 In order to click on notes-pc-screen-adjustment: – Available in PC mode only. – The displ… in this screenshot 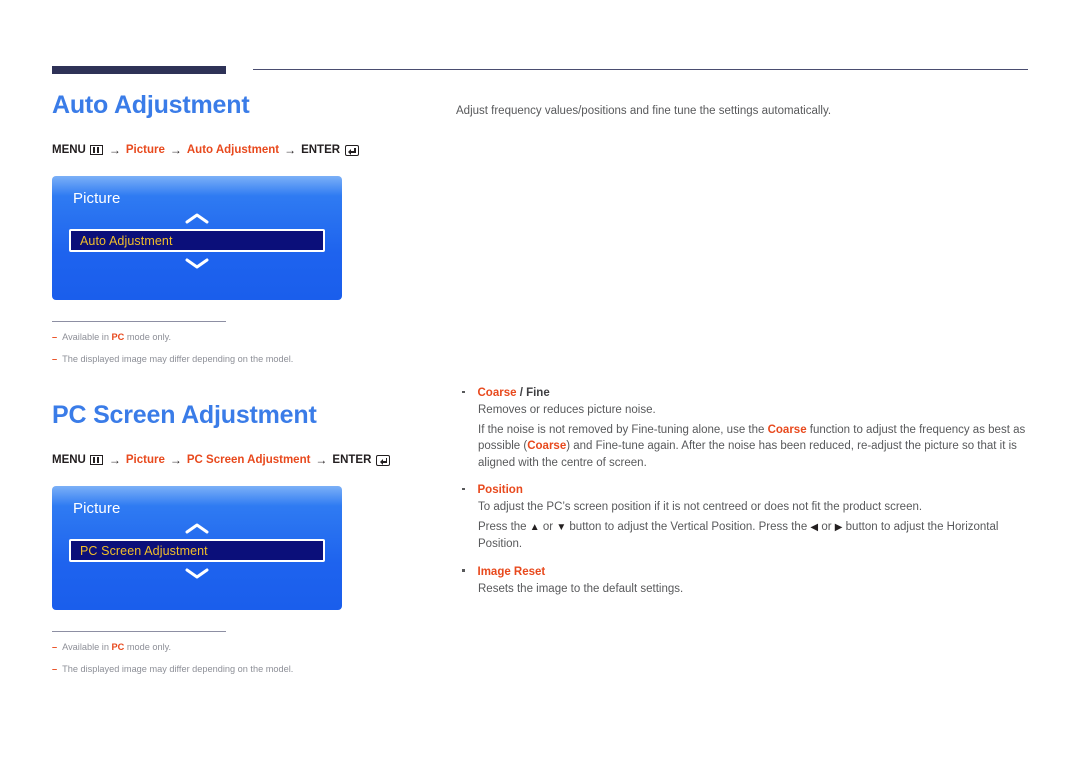, I will do `click(172, 653)`.